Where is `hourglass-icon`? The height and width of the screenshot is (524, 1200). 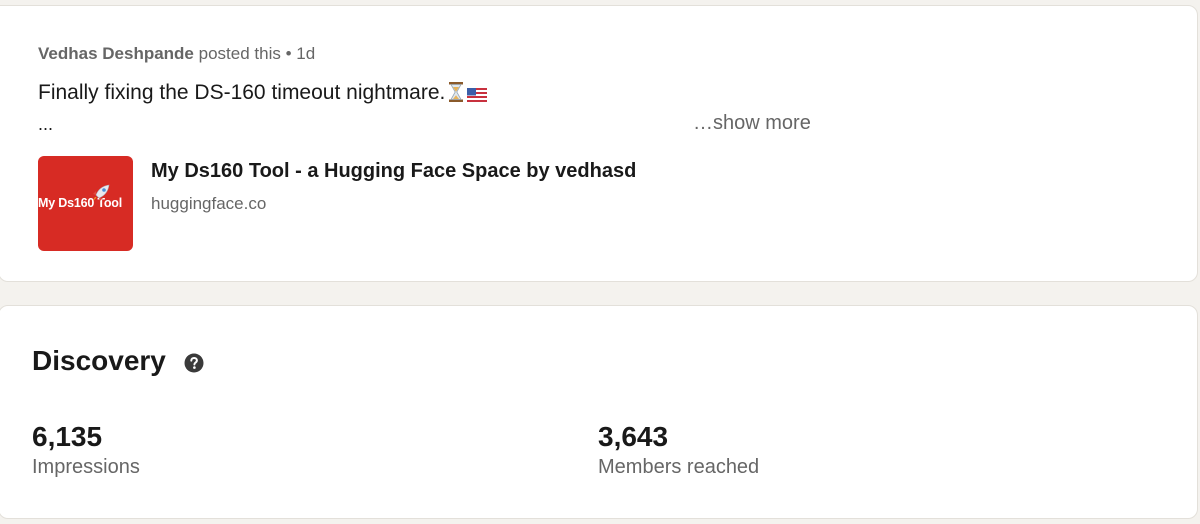 hourglass-icon is located at coordinates (456, 95).